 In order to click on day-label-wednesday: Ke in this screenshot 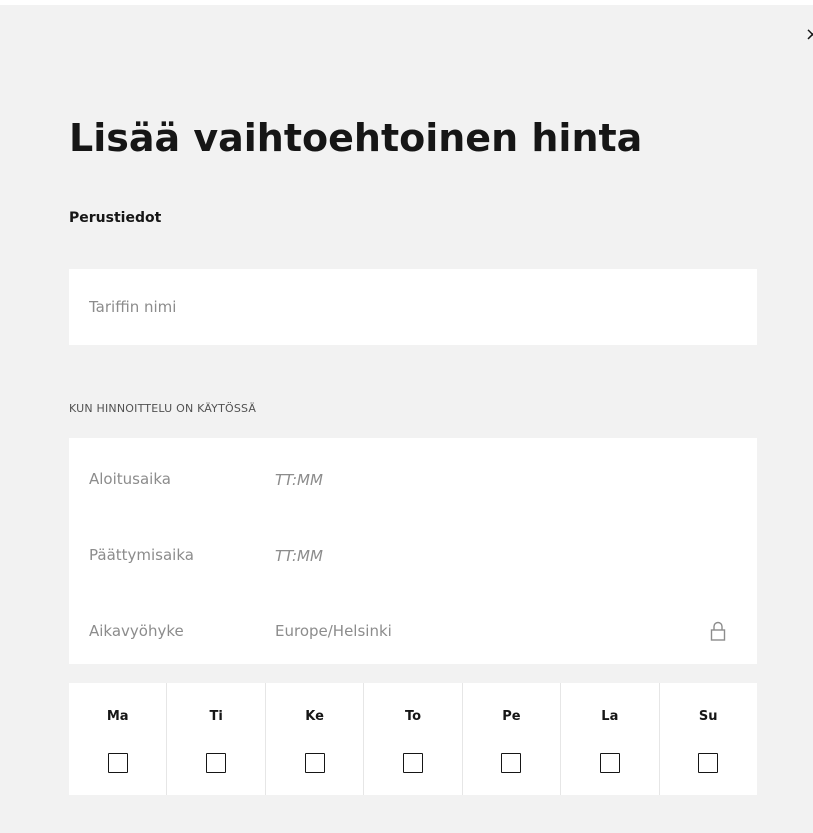, I will do `click(314, 716)`.